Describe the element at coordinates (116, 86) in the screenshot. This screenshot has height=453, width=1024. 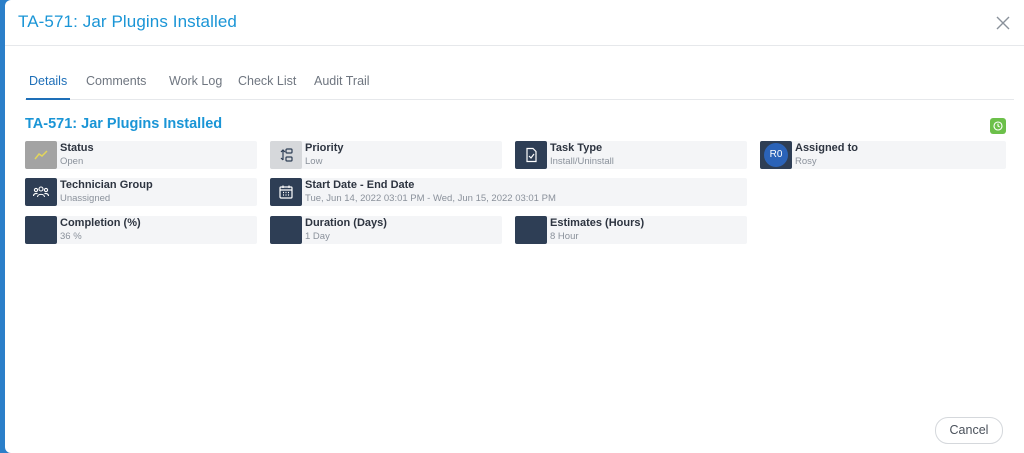
I see `tab-comments: Comments` at that location.